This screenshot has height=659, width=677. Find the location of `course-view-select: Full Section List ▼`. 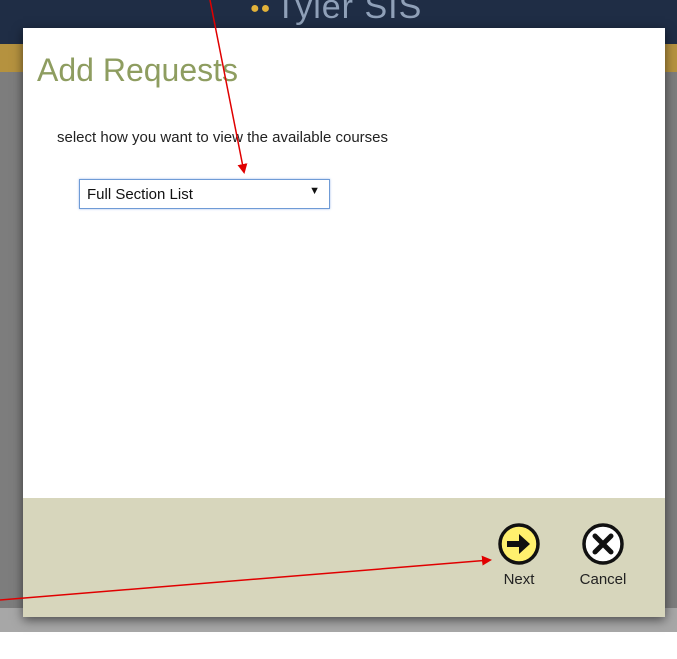

course-view-select: Full Section List ▼ is located at coordinates (204, 194).